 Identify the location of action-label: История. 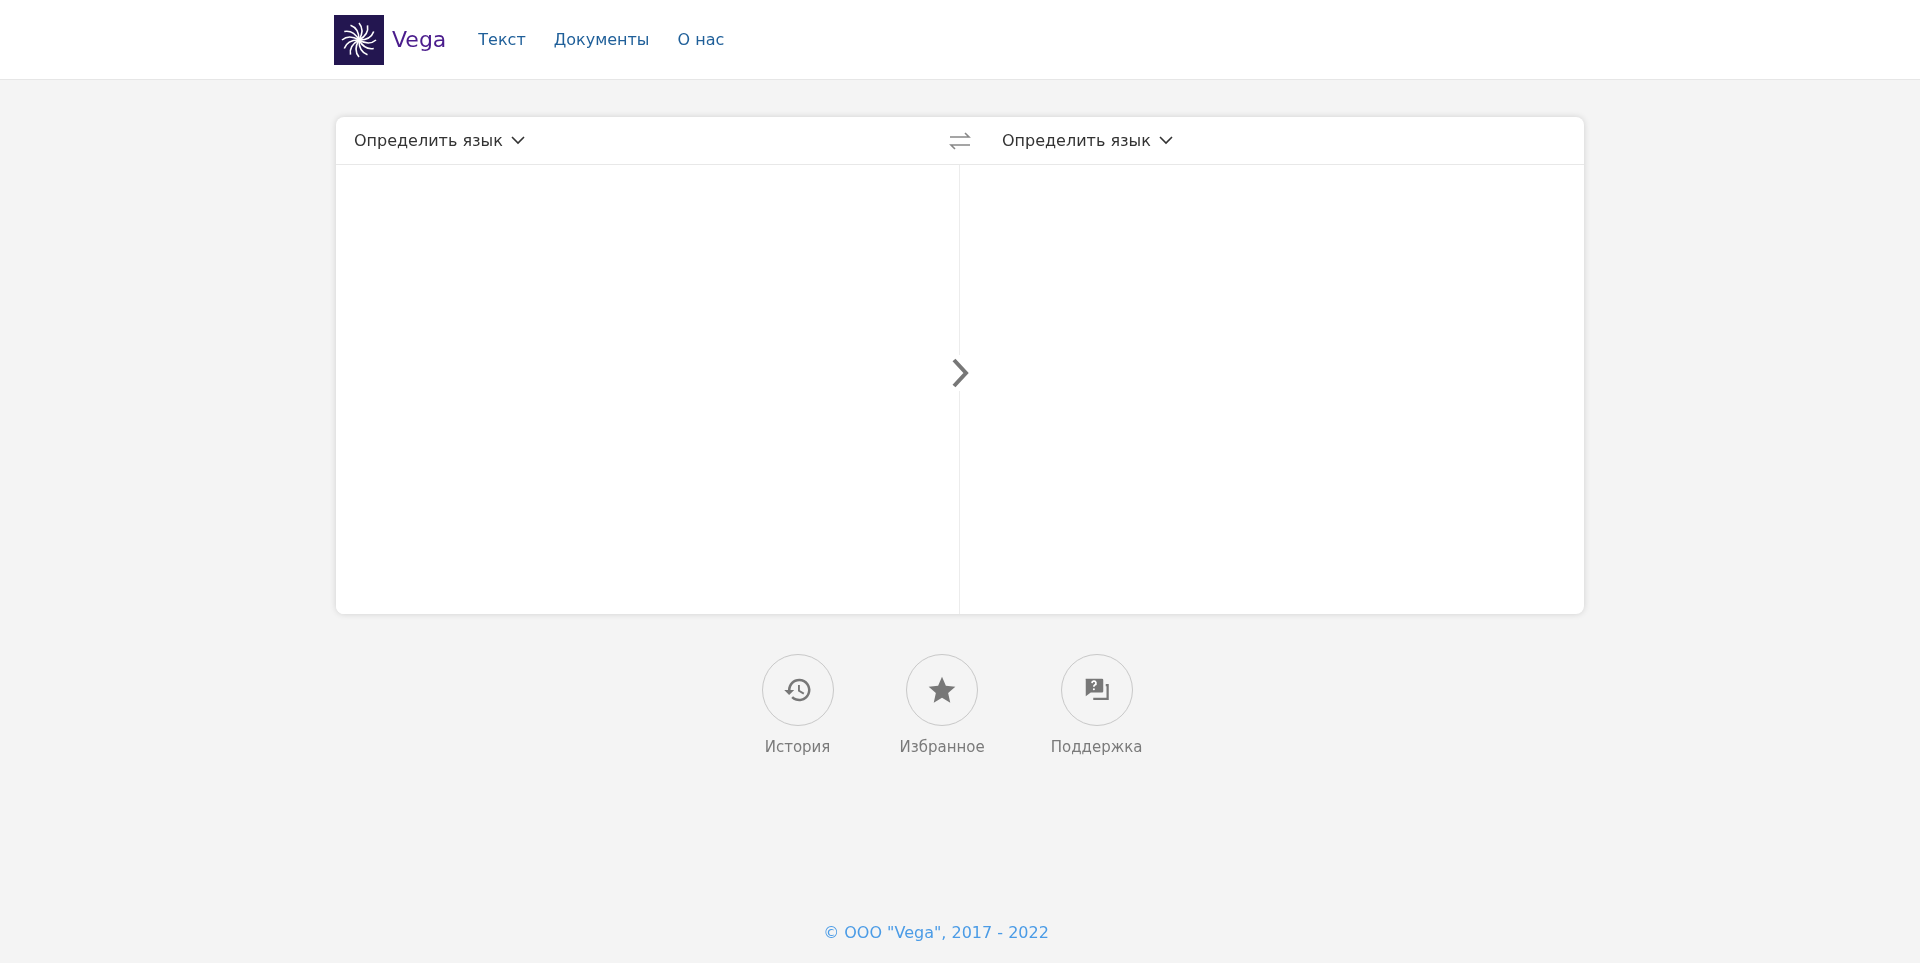
(797, 747).